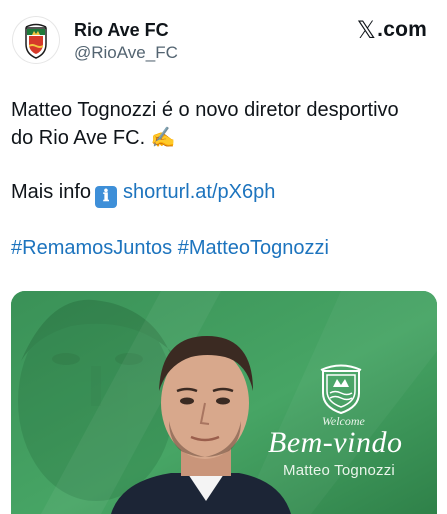 The image size is (447, 514). Describe the element at coordinates (402, 29) in the screenshot. I see `source-label: .com` at that location.